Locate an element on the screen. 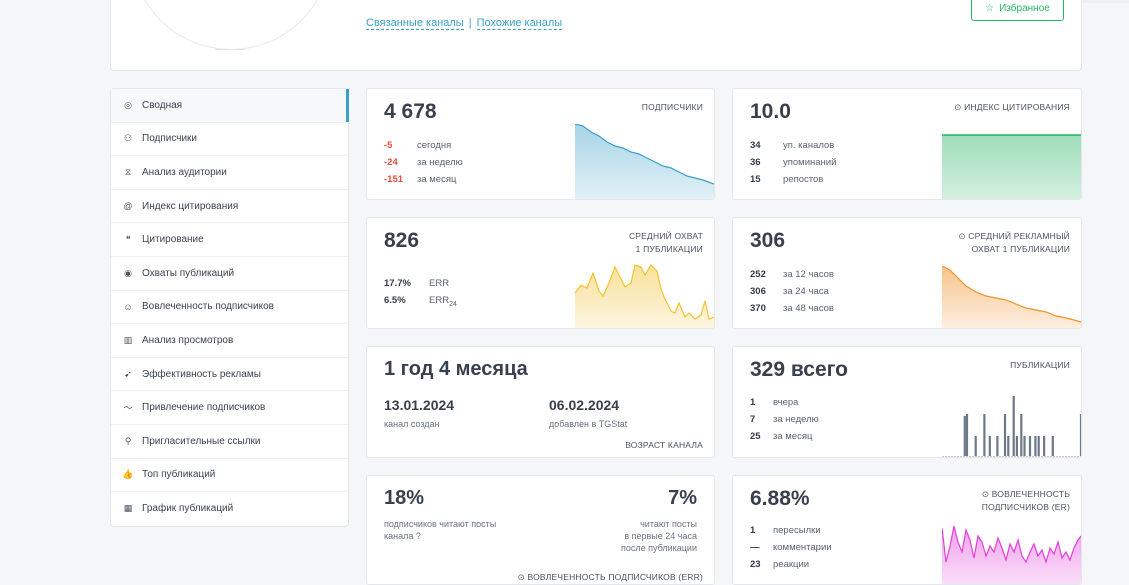  sidebar-item: ❝ Цитирование is located at coordinates (229, 240).